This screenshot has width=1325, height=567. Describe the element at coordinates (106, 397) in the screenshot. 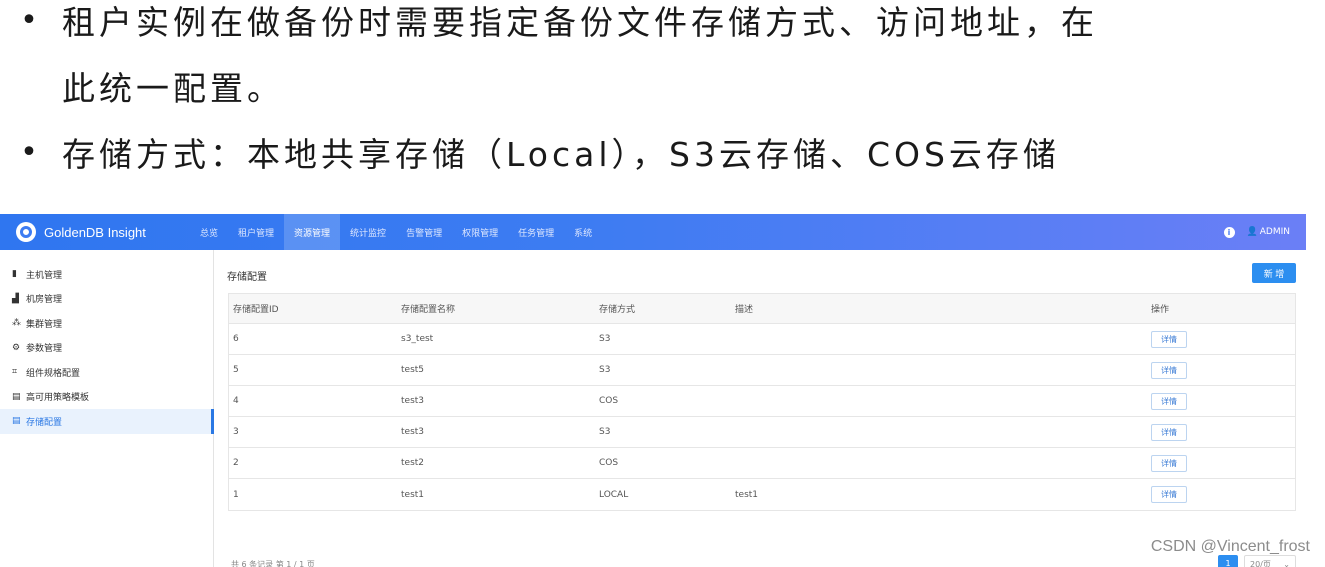

I see `sidebar-item-ha-template: ▤ 高可用策略模板` at that location.